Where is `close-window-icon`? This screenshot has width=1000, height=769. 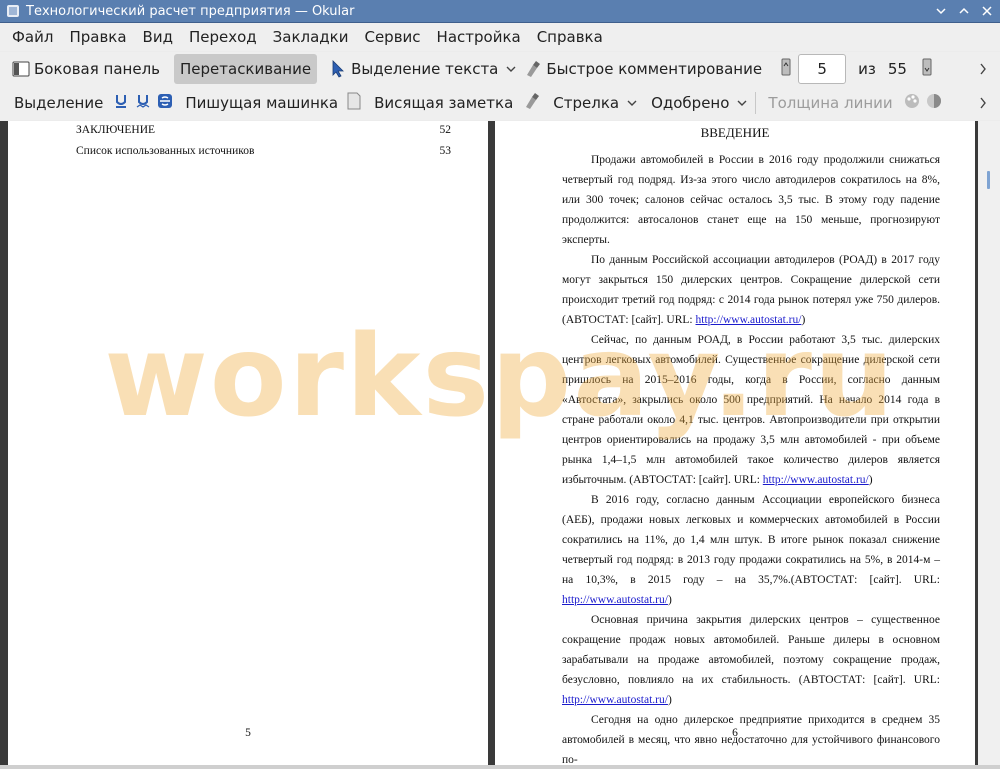 close-window-icon is located at coordinates (987, 11).